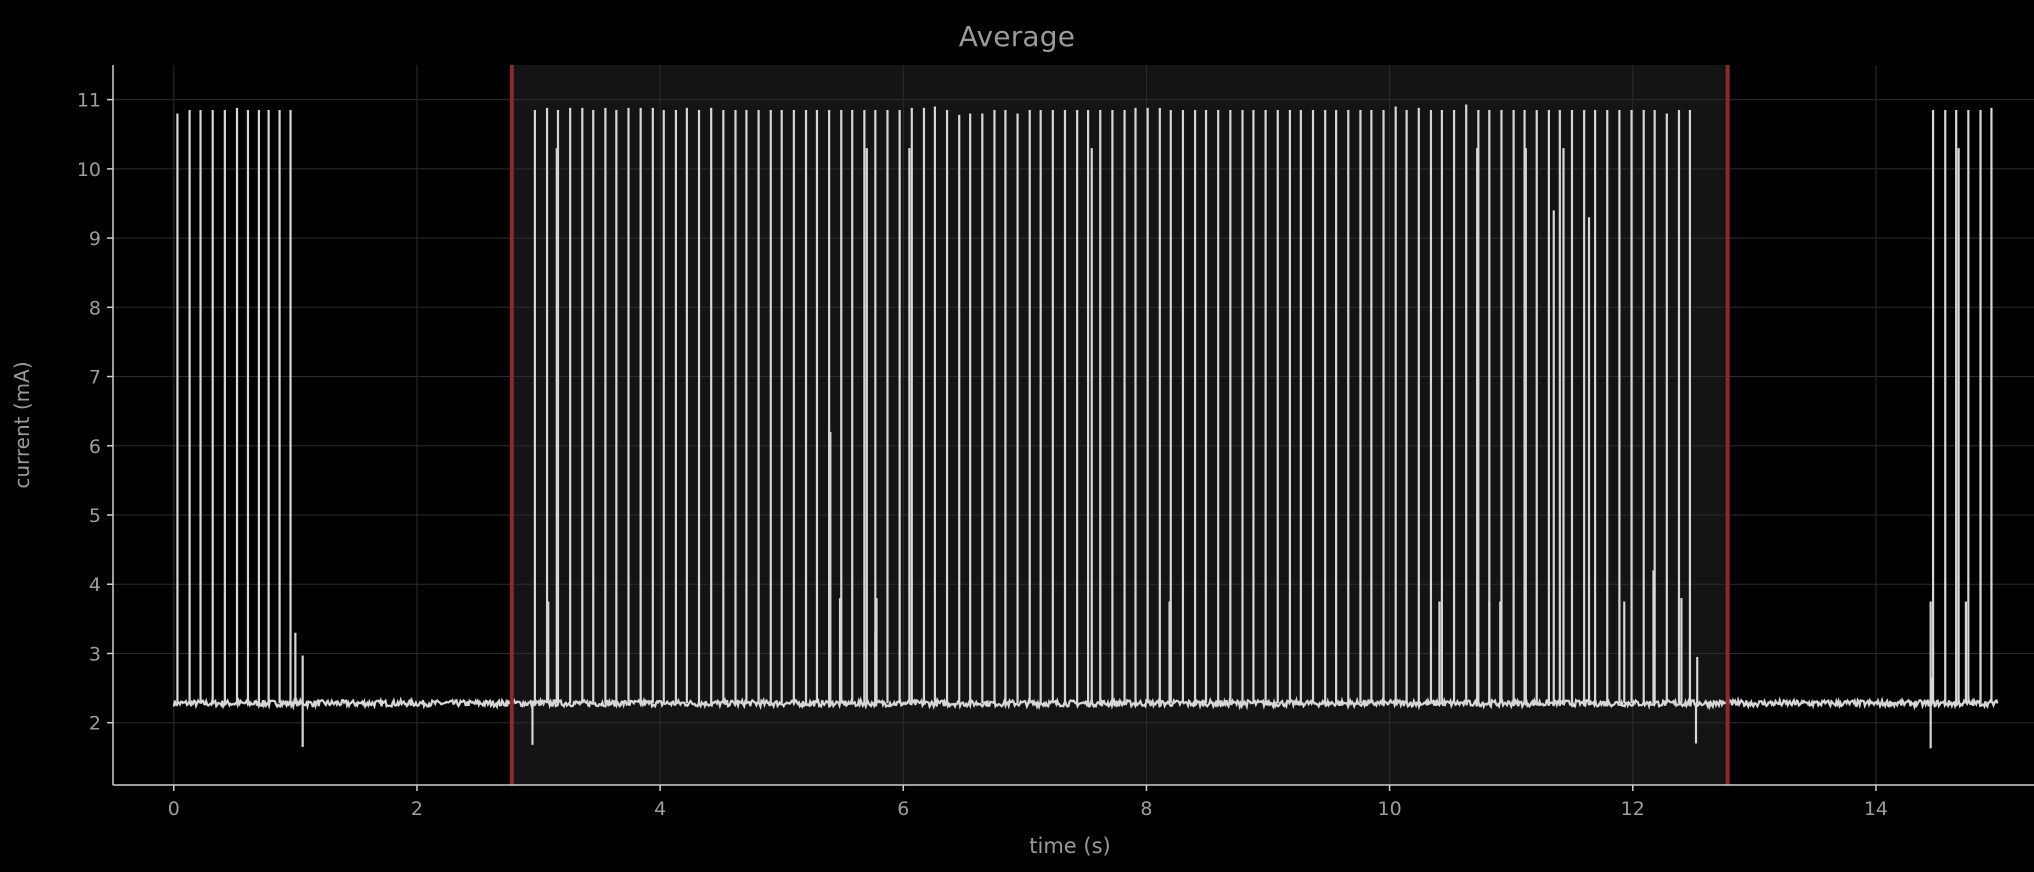  What do you see at coordinates (417, 809) in the screenshot?
I see `x-tick-label: 2` at bounding box center [417, 809].